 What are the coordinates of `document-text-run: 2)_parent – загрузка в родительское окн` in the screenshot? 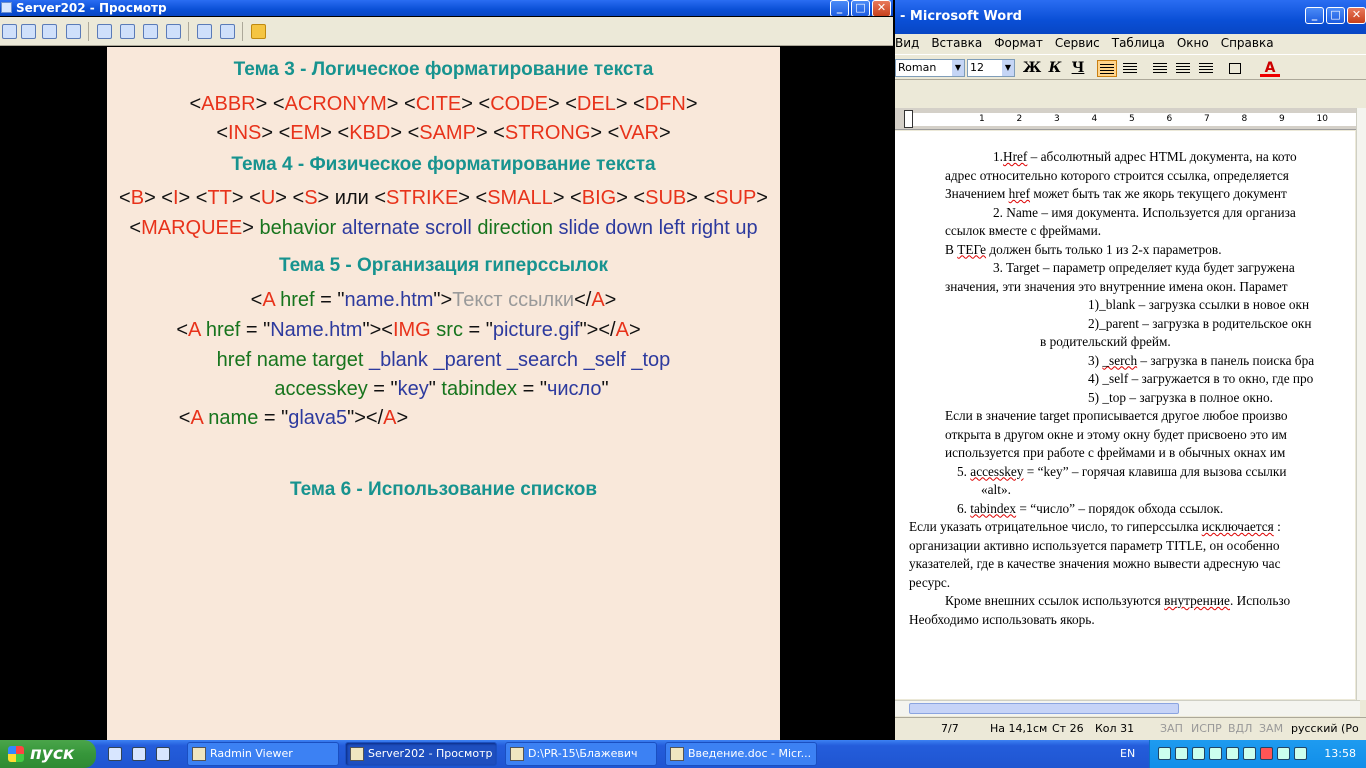 It's located at (1200, 323).